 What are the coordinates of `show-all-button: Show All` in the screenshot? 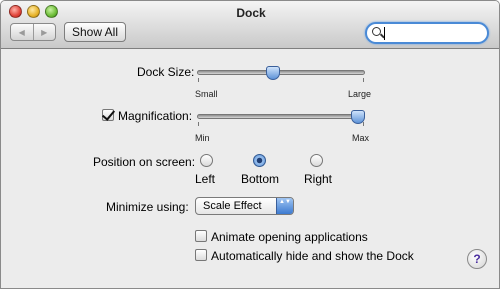 It's located at (95, 32).